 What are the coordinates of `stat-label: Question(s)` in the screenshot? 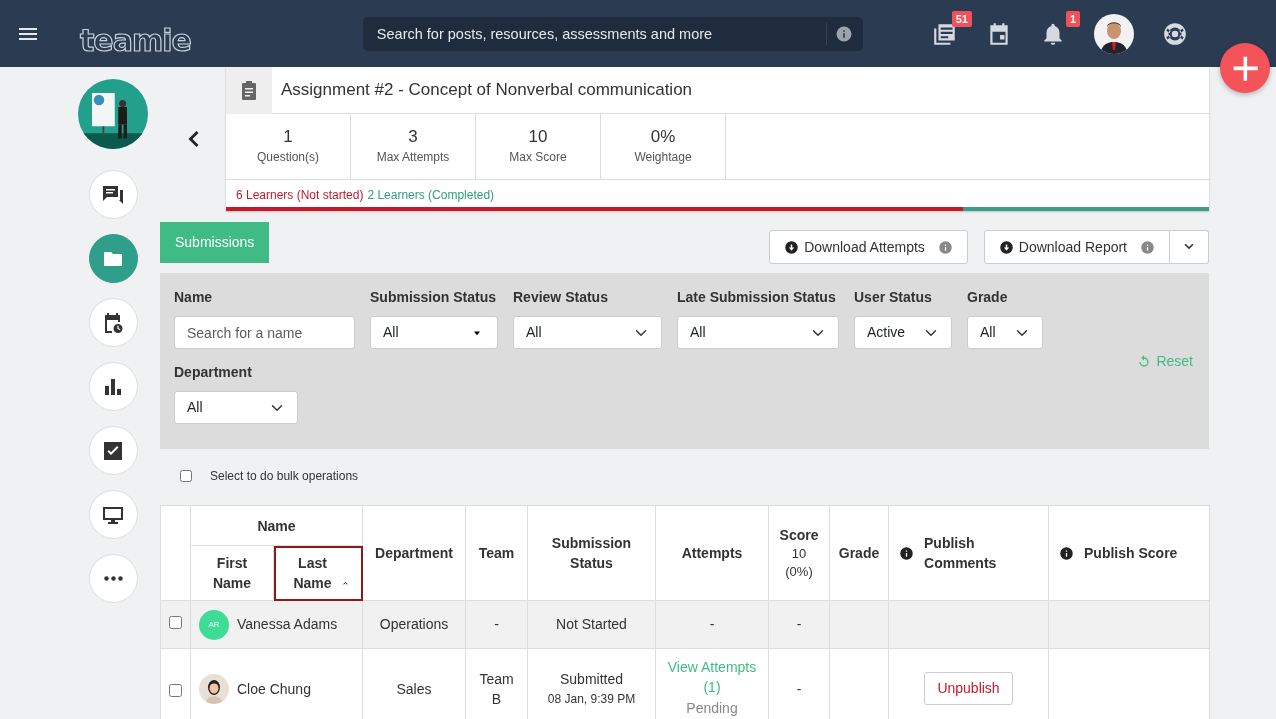 It's located at (288, 157).